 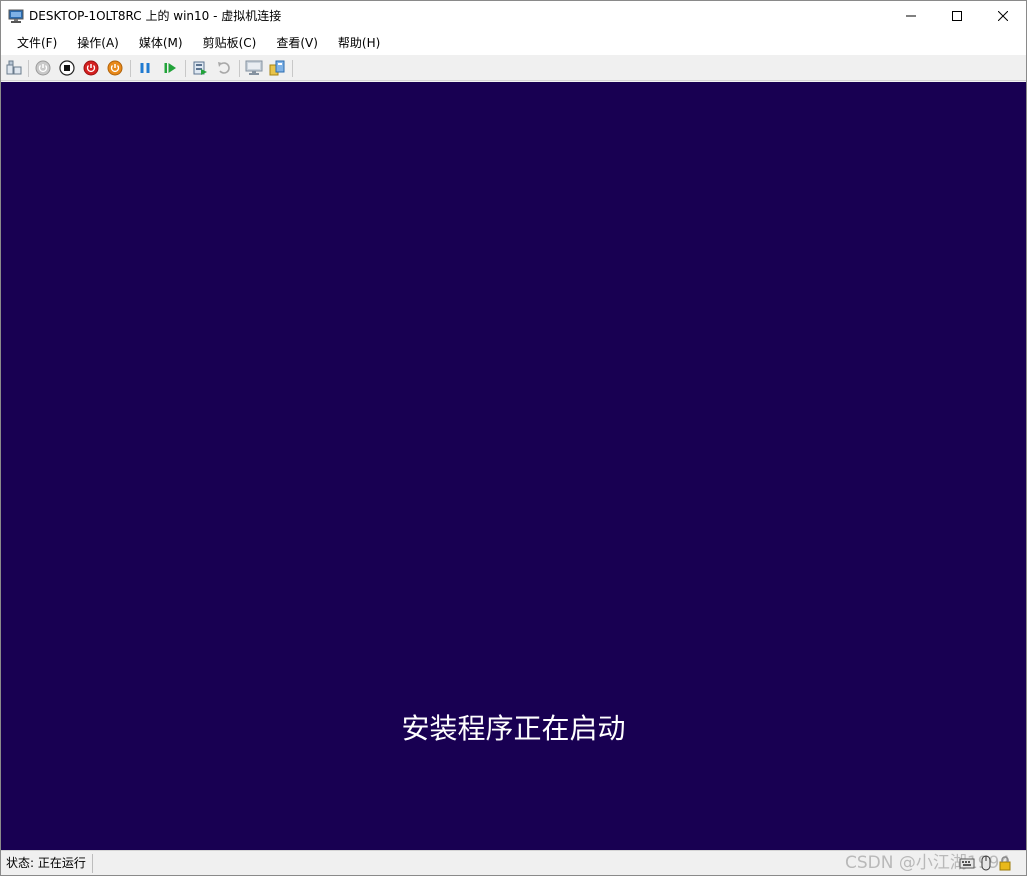 I want to click on shut-down-button, so click(x=91, y=68).